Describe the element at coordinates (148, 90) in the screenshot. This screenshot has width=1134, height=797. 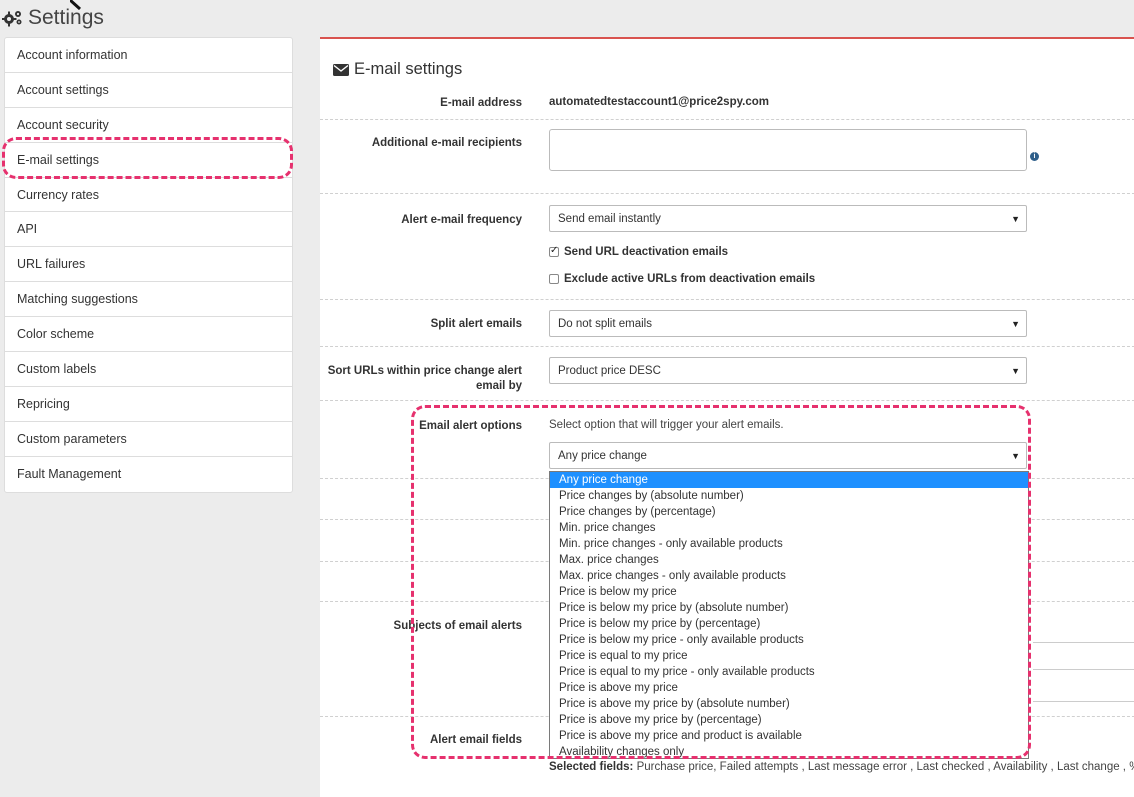
I see `sidebar-item-account-settings: Account settings` at that location.